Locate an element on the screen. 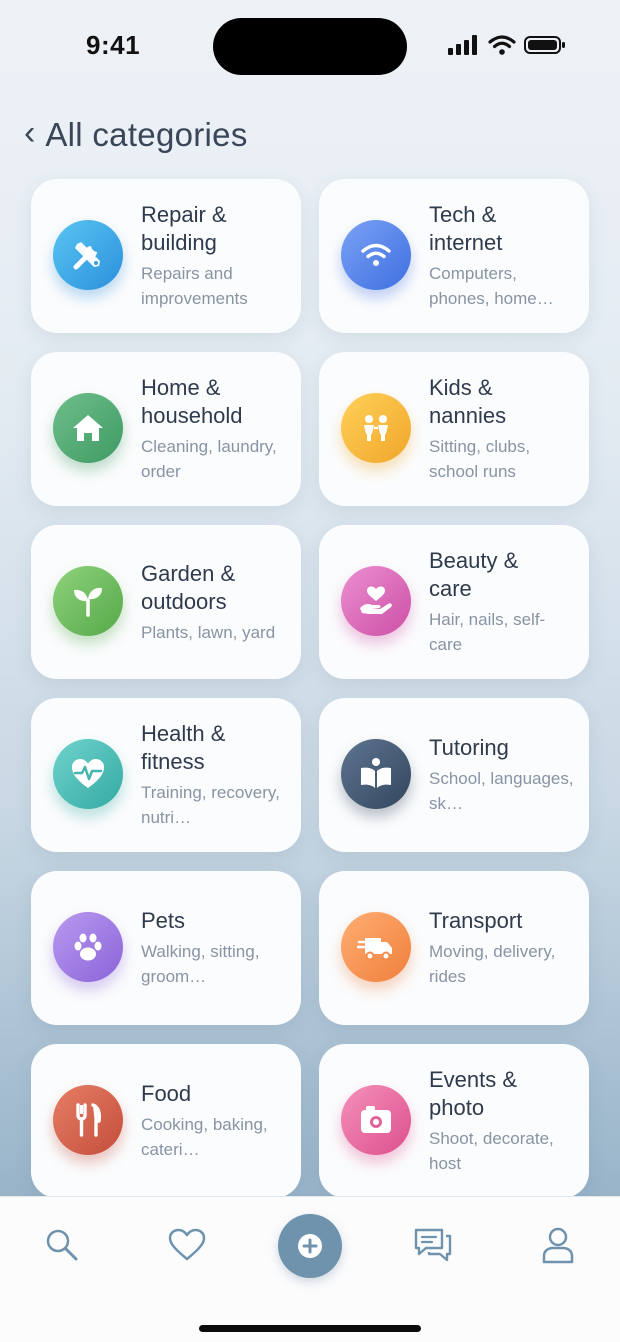 This screenshot has width=620, height=1342. category-subtitle: Sitting, clubs, school runs is located at coordinates (480, 459).